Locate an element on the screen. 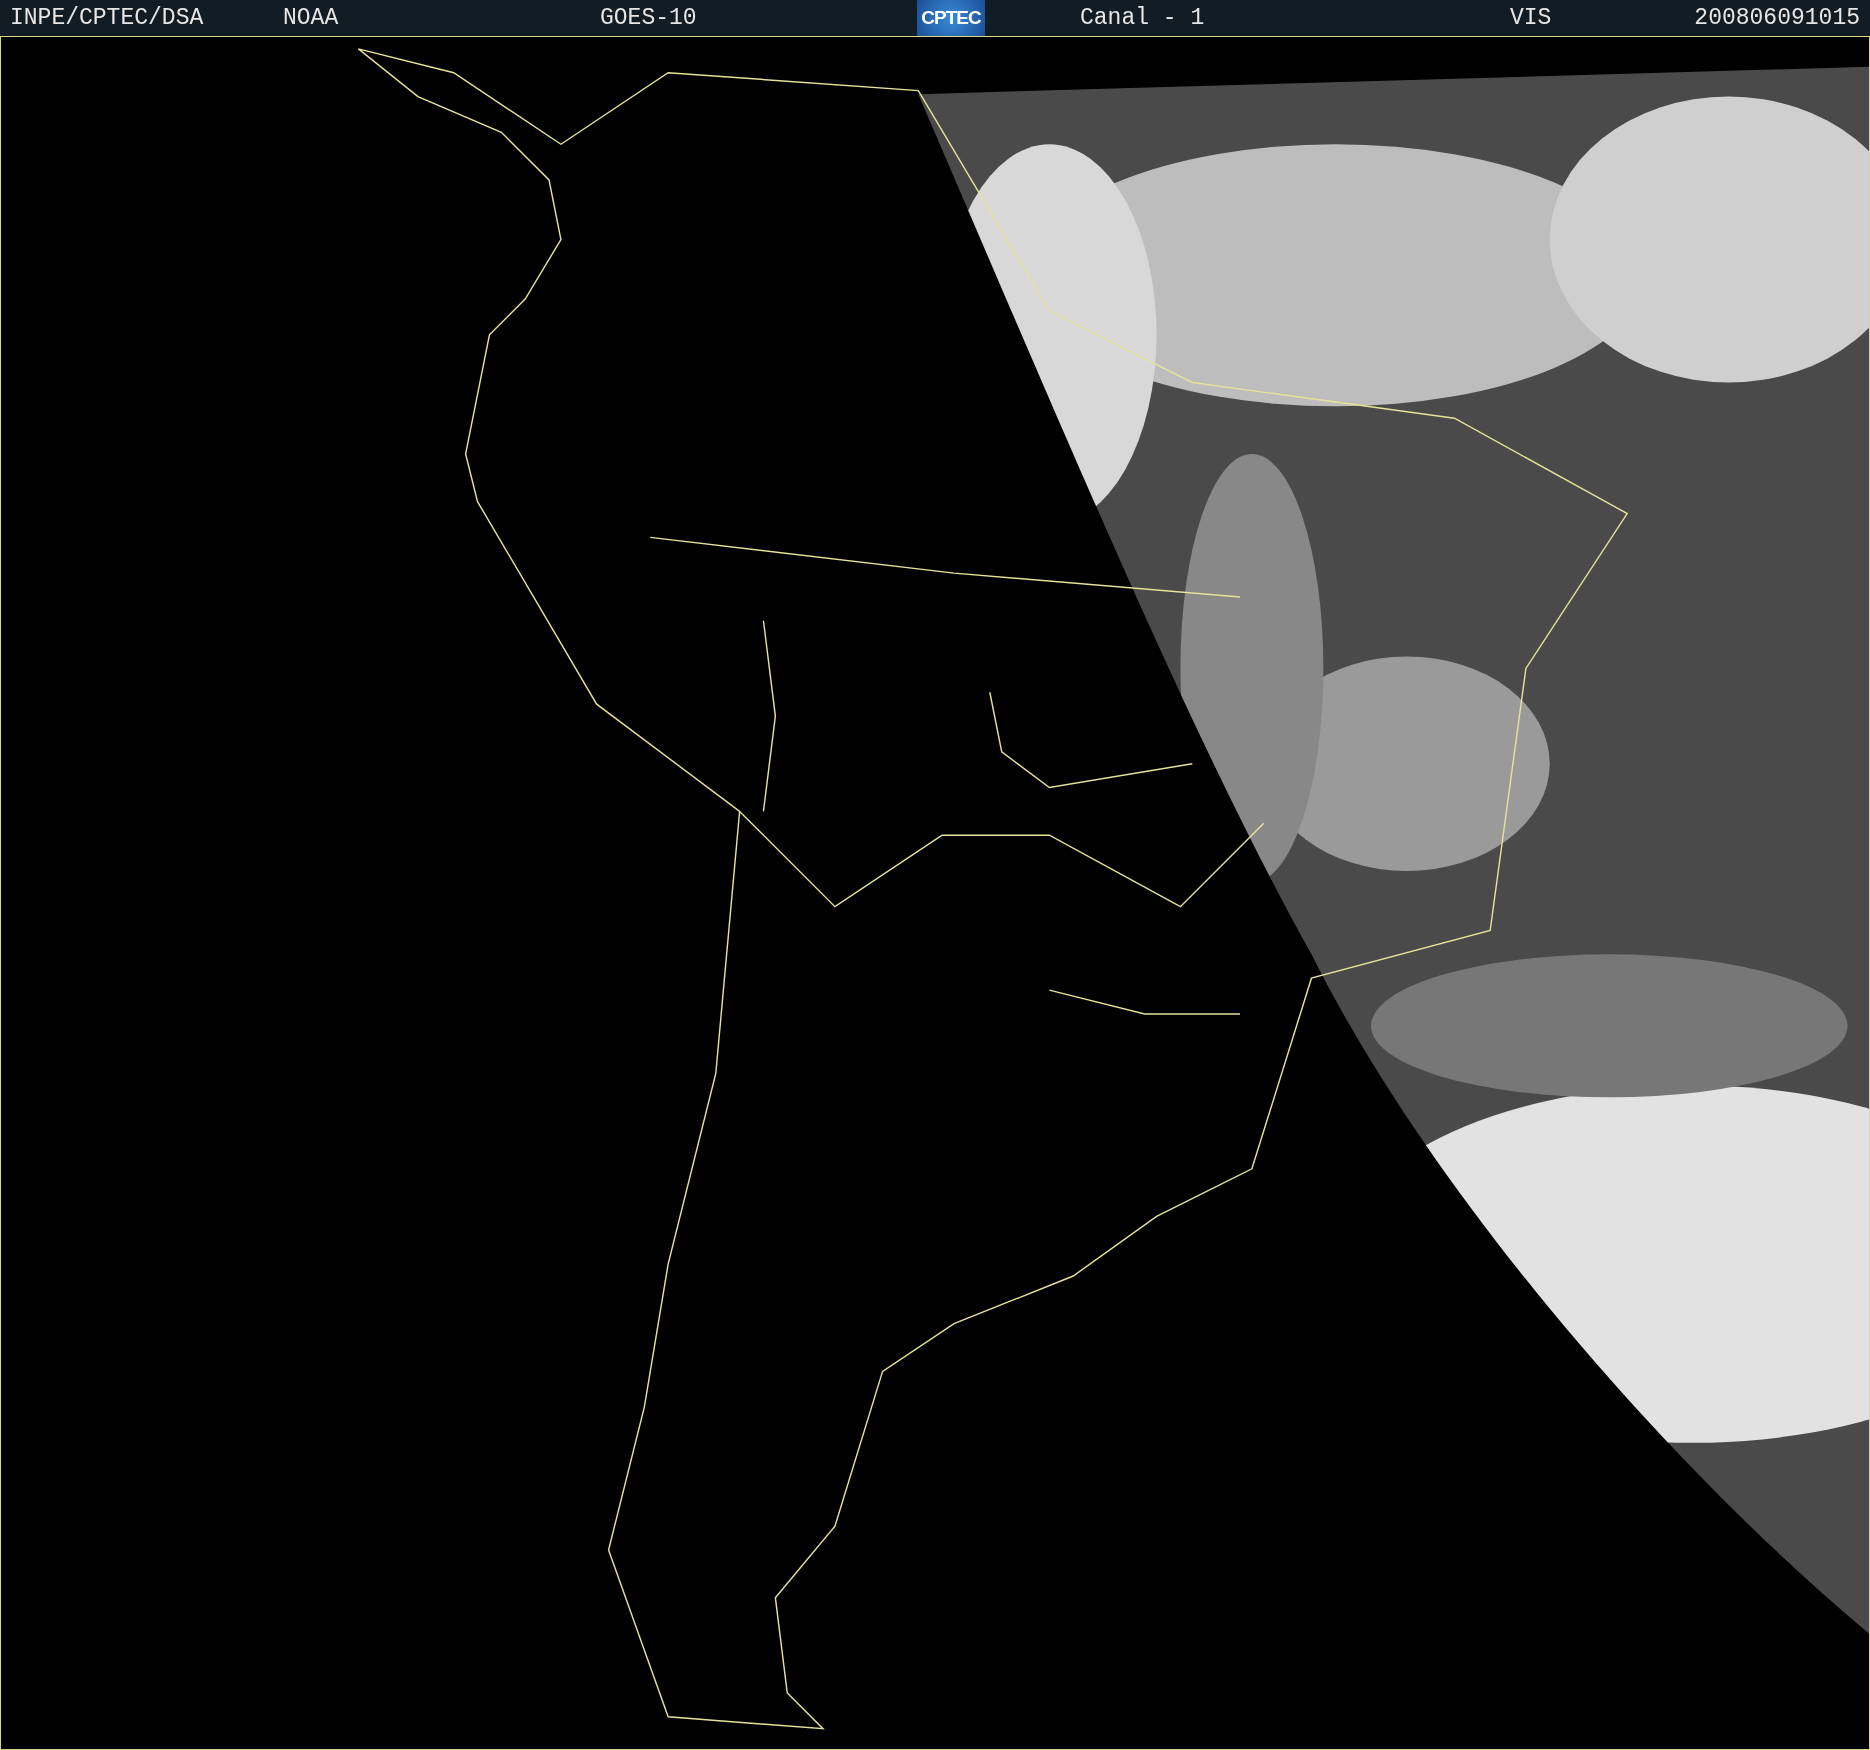 Image resolution: width=1870 pixels, height=1750 pixels. header-label: VIS is located at coordinates (1531, 18).